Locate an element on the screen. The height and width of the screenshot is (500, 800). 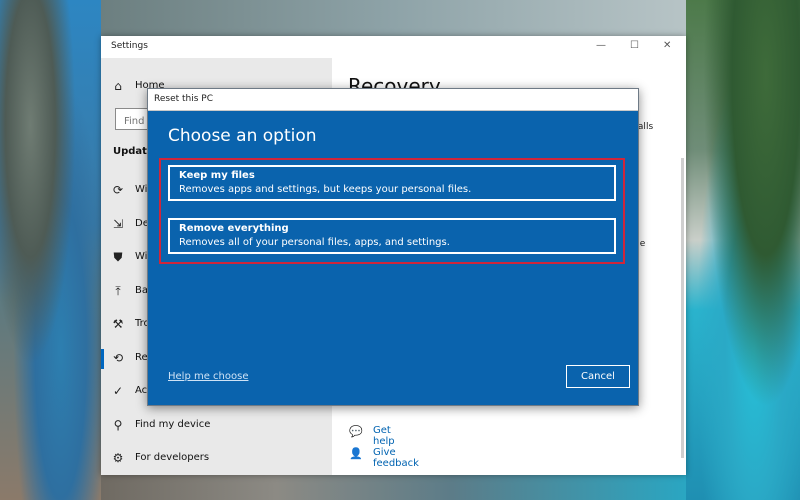
sync-icon: ⟳ is located at coordinates (118, 190).